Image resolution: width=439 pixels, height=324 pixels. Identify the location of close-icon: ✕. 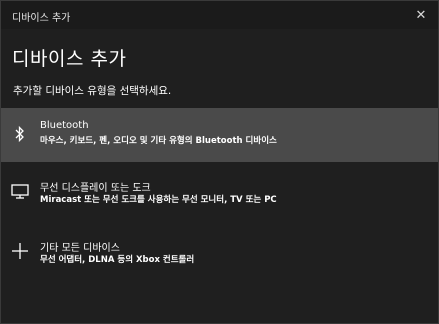
(421, 15).